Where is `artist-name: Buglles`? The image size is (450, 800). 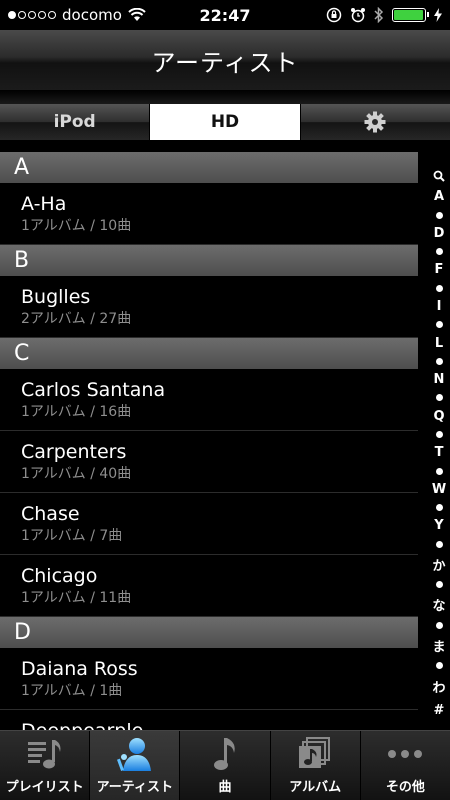 artist-name: Buglles is located at coordinates (56, 297).